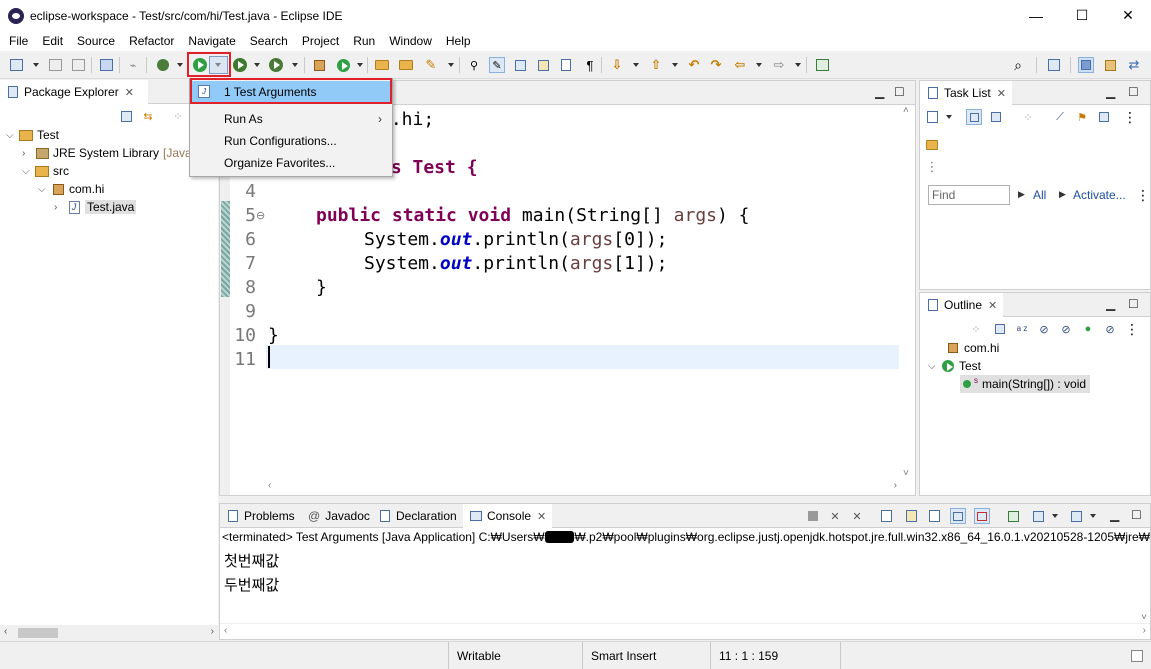  Describe the element at coordinates (320, 41) in the screenshot. I see `menu-project: Project` at that location.